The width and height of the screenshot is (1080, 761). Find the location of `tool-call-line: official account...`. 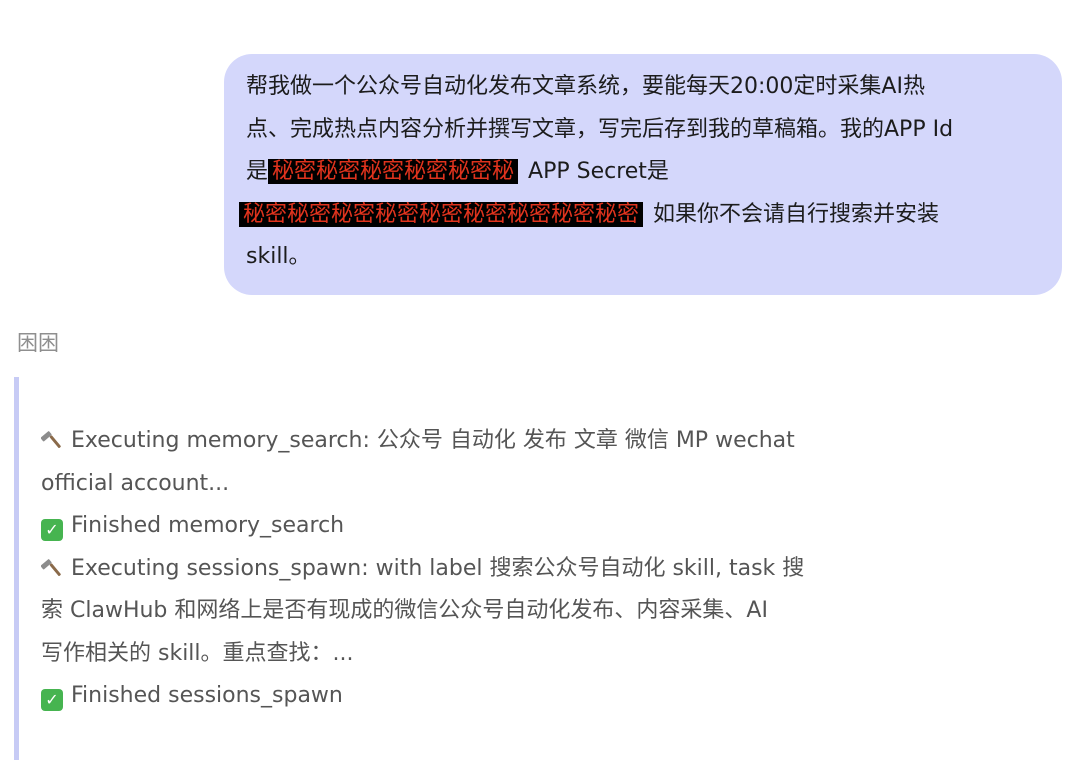

tool-call-line: official account... is located at coordinates (135, 483).